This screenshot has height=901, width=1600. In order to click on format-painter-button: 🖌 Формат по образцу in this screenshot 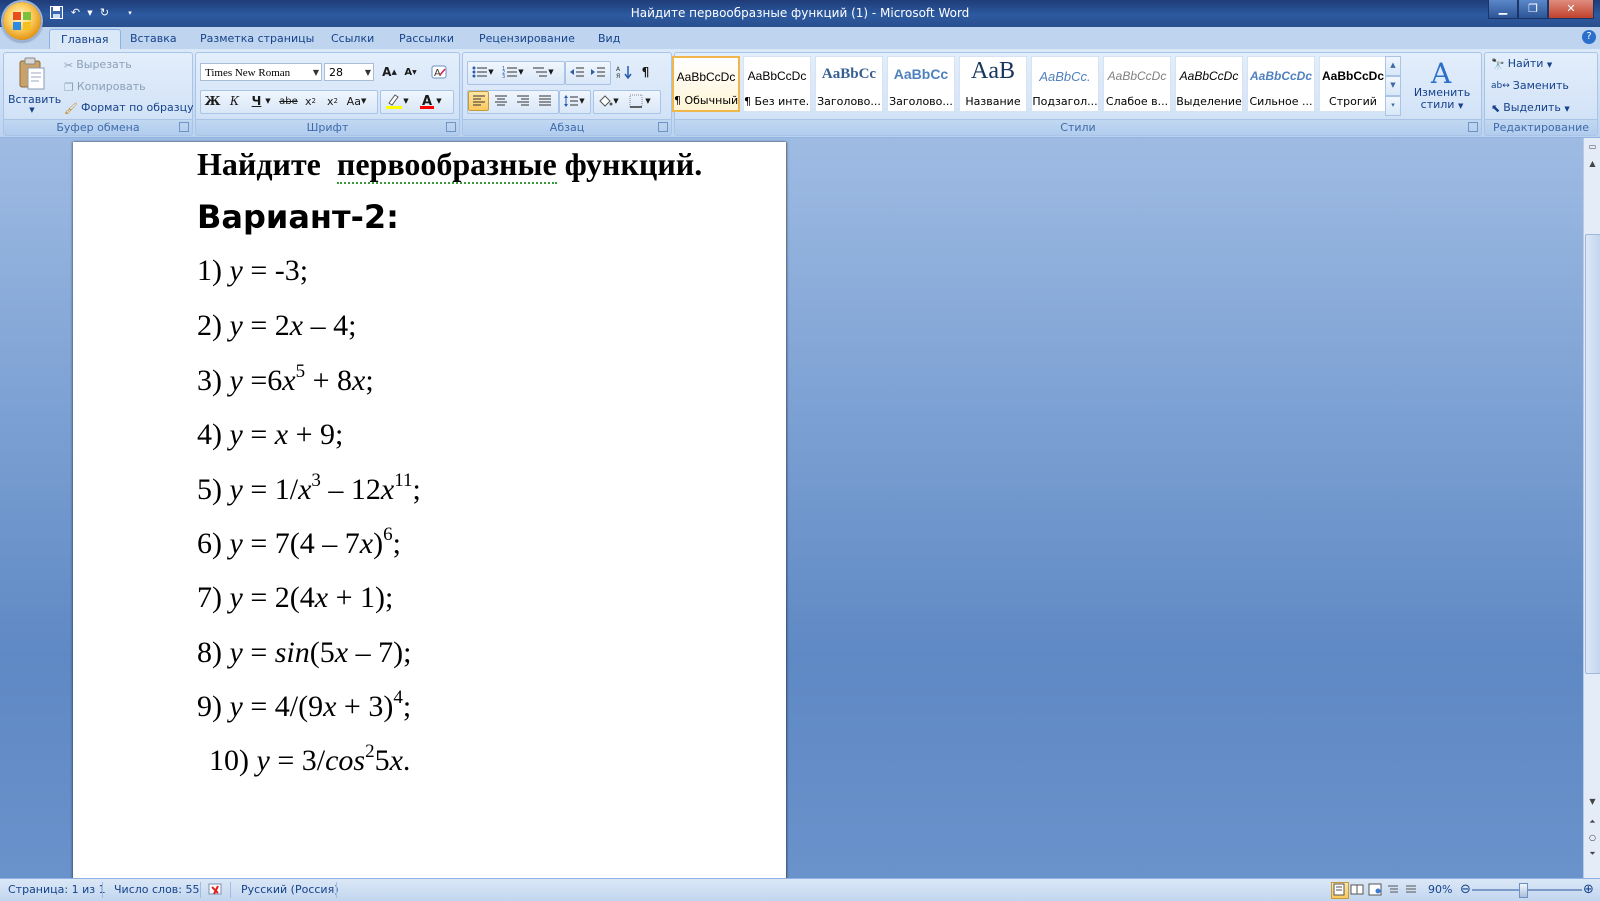, I will do `click(129, 108)`.